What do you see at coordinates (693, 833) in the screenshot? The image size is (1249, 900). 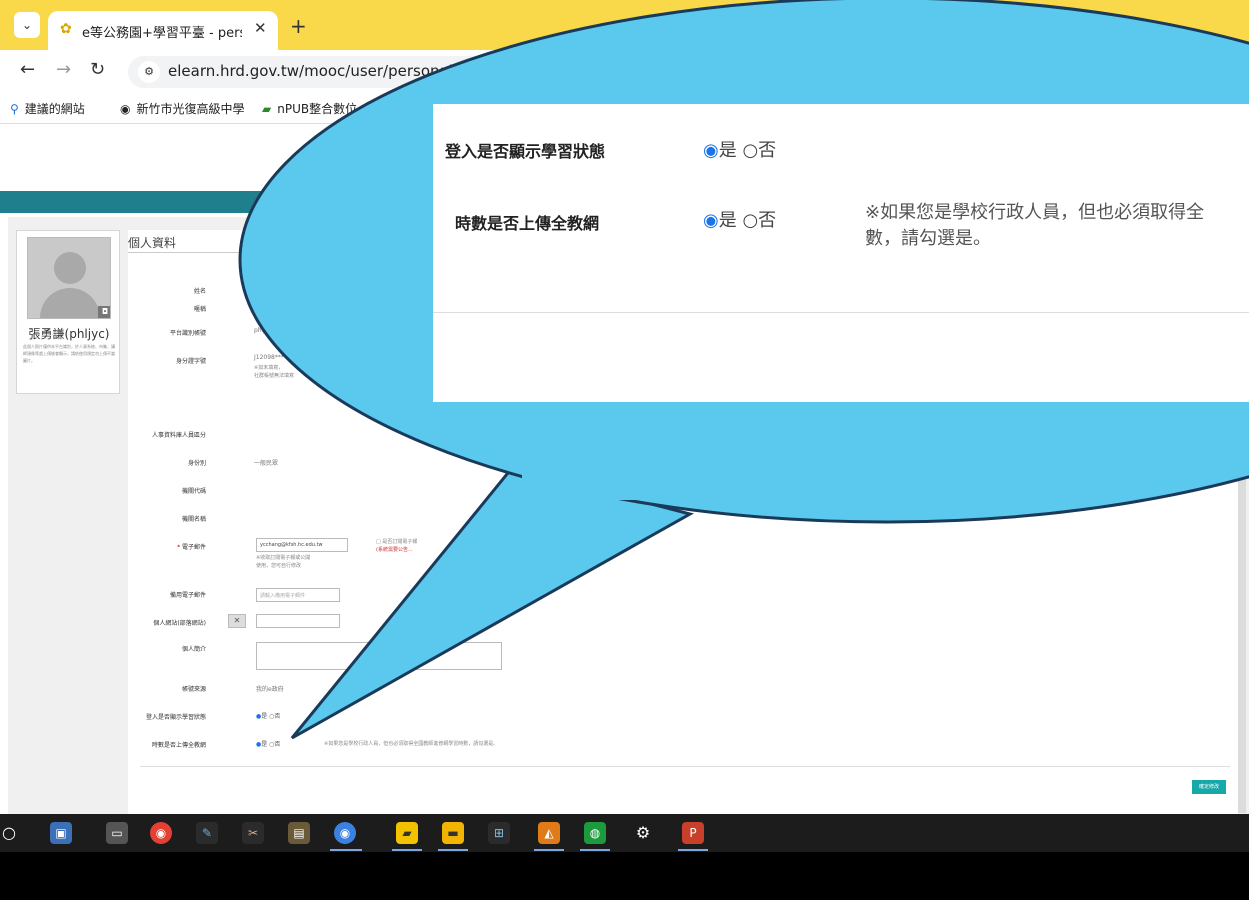 I see `powerpoint-icon: P` at bounding box center [693, 833].